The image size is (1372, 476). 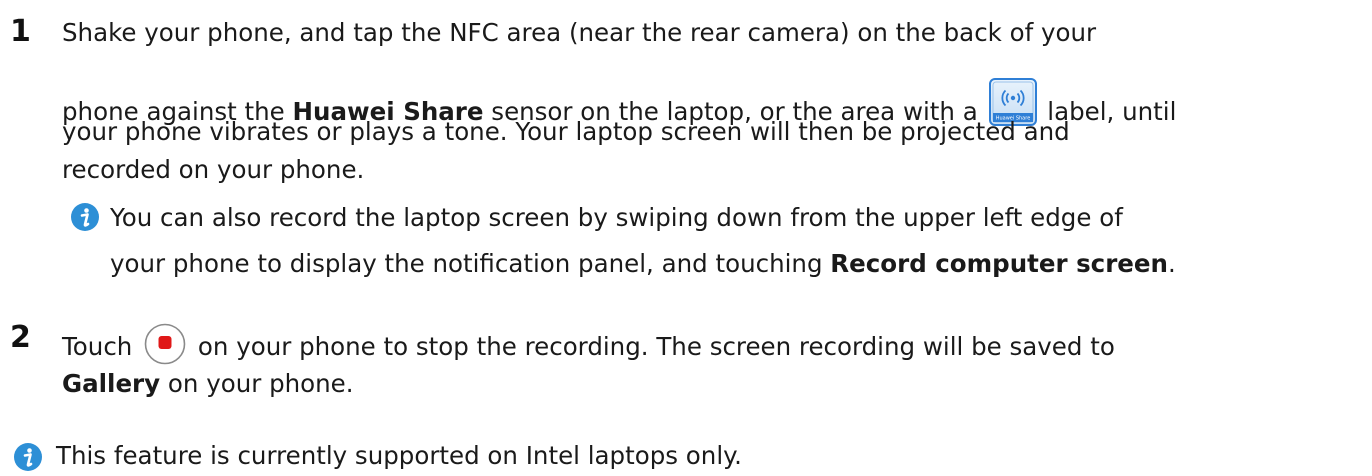 I want to click on record-computer-screen-emphasis: Record computer screen, so click(x=999, y=263).